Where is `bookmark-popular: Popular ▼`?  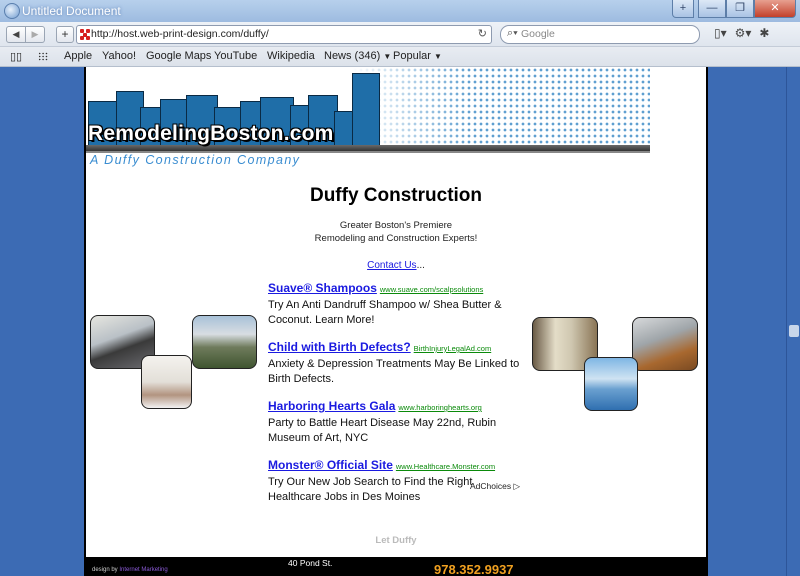 bookmark-popular: Popular ▼ is located at coordinates (417, 56).